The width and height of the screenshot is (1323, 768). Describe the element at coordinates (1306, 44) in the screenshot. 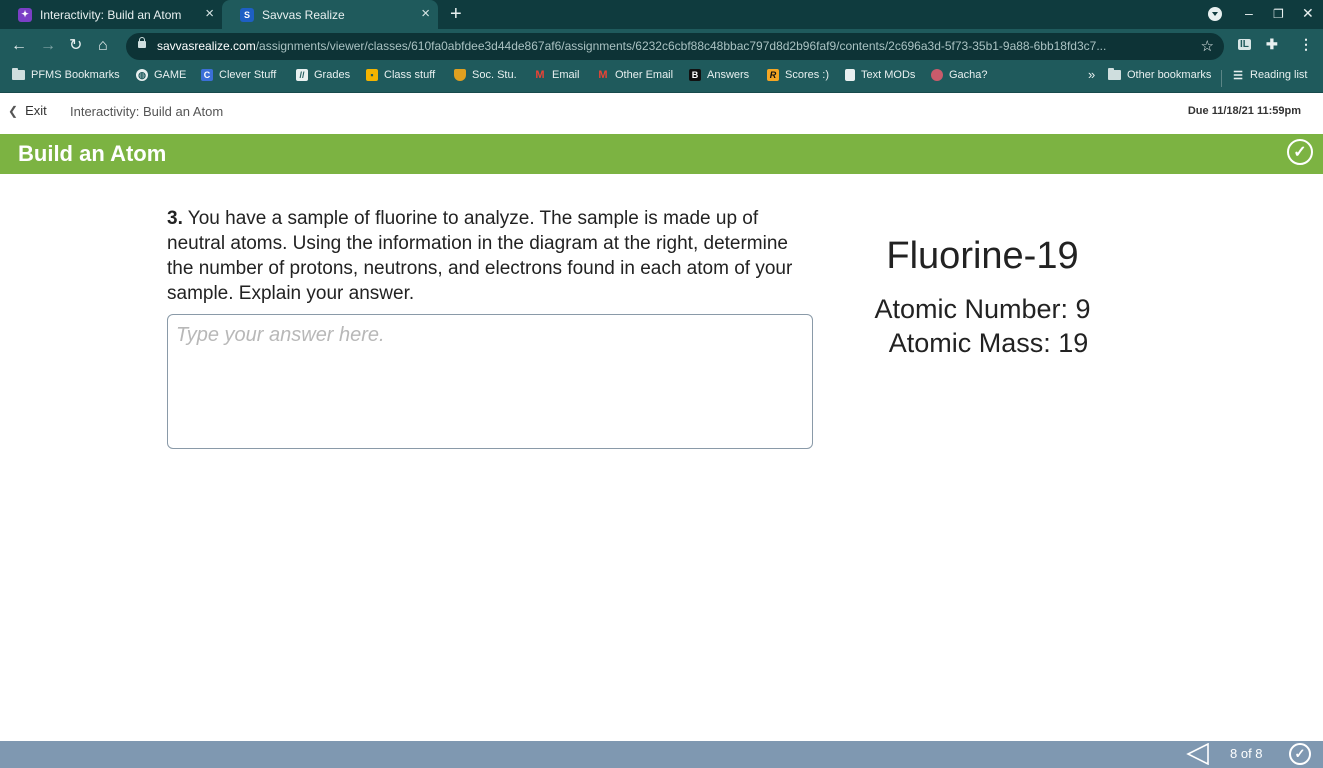

I see `menu-icon: ⋮` at that location.